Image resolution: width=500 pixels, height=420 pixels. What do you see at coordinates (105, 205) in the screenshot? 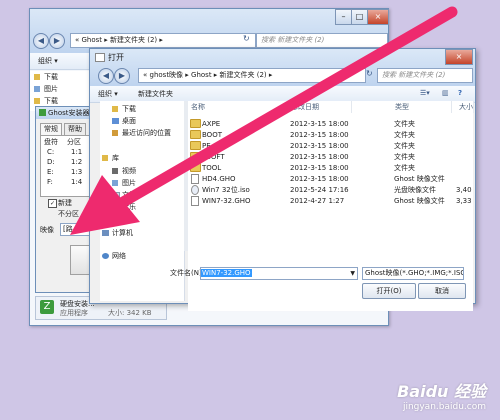
I see `arrow-head` at bounding box center [105, 205].